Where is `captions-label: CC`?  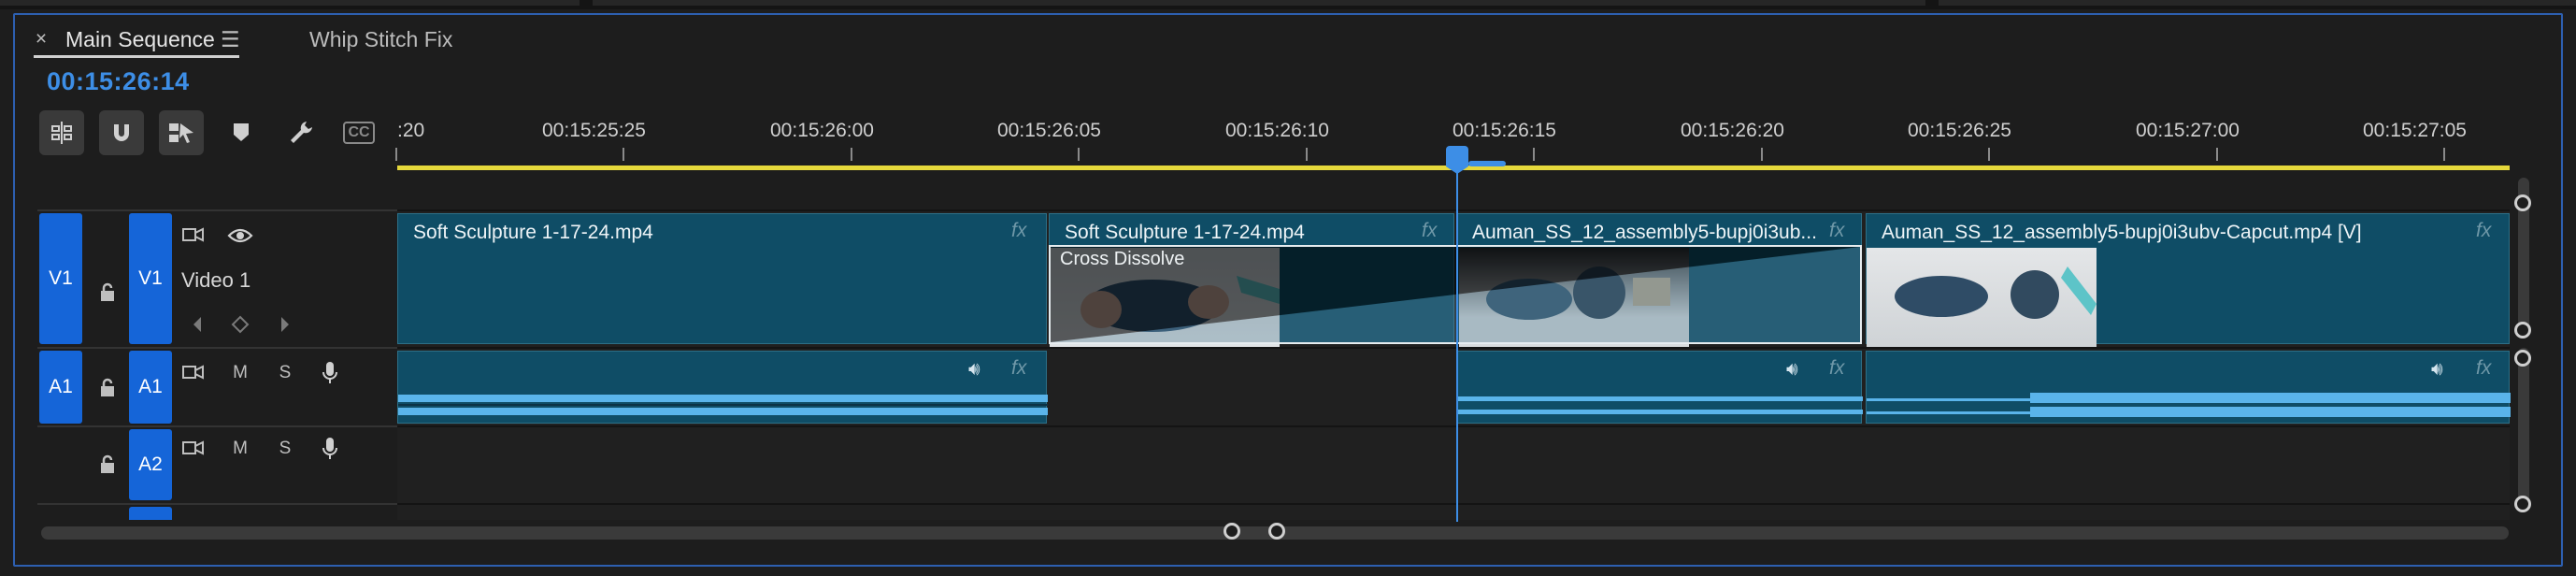 captions-label: CC is located at coordinates (359, 133).